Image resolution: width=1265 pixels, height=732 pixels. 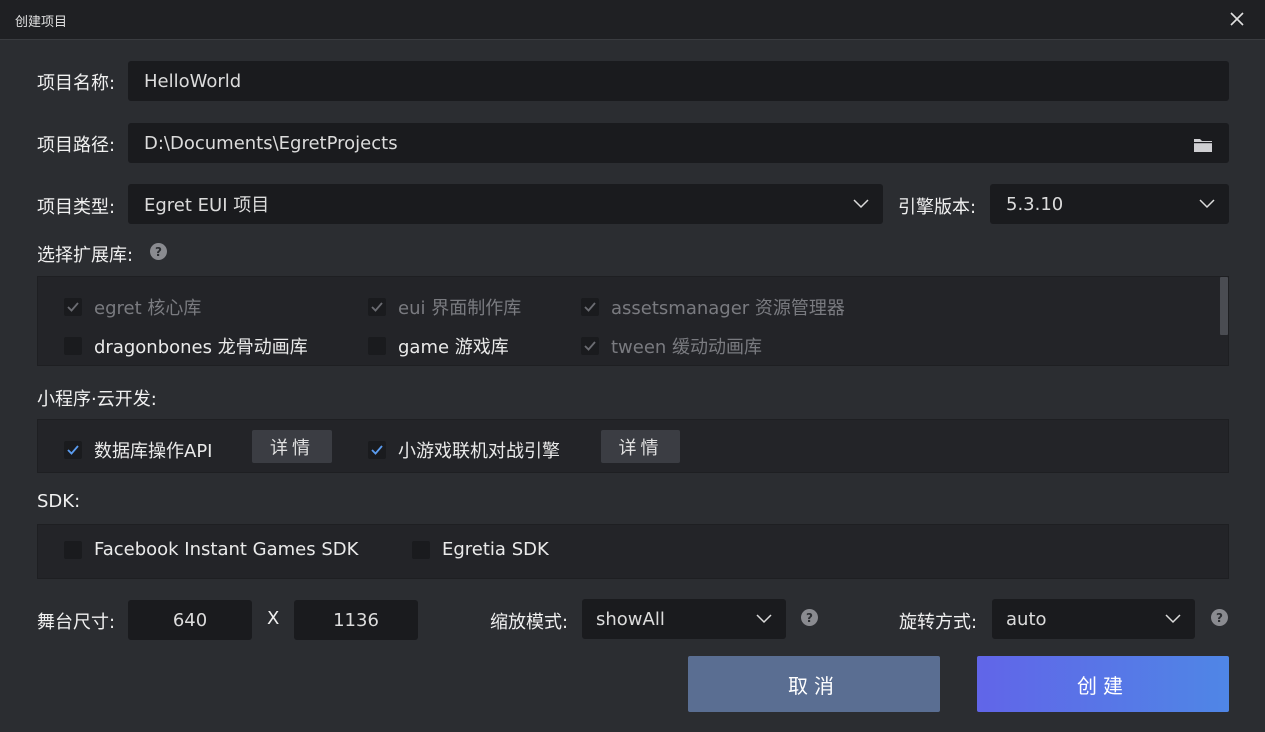 I want to click on title-bar: 创建项目, so click(x=632, y=20).